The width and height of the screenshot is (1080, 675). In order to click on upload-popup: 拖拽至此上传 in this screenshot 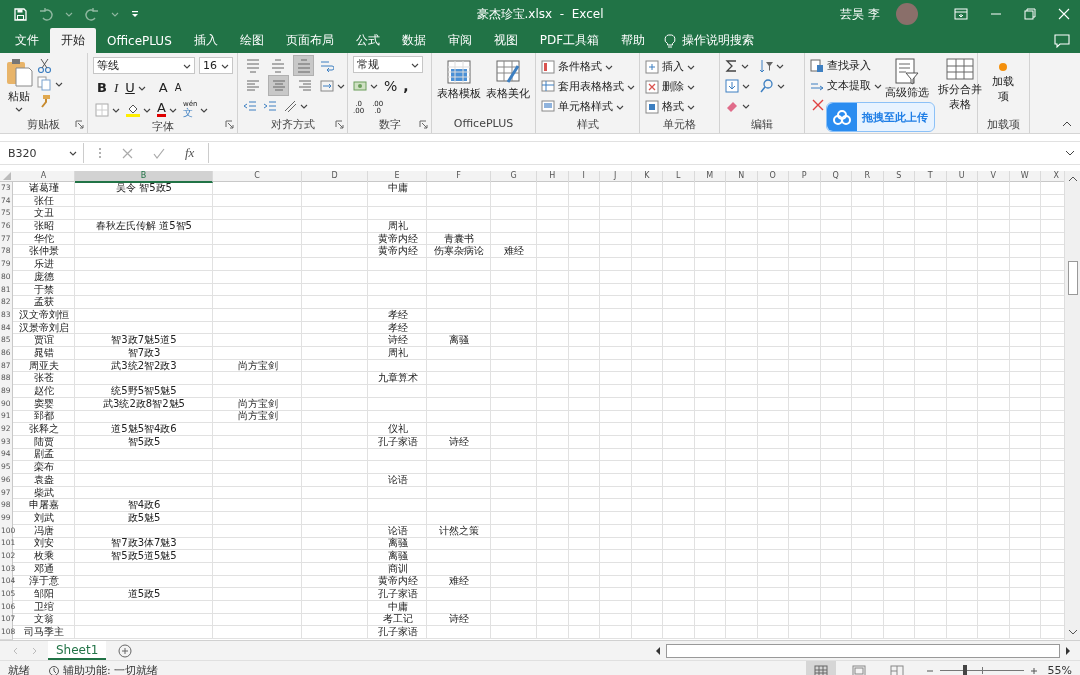, I will do `click(880, 117)`.